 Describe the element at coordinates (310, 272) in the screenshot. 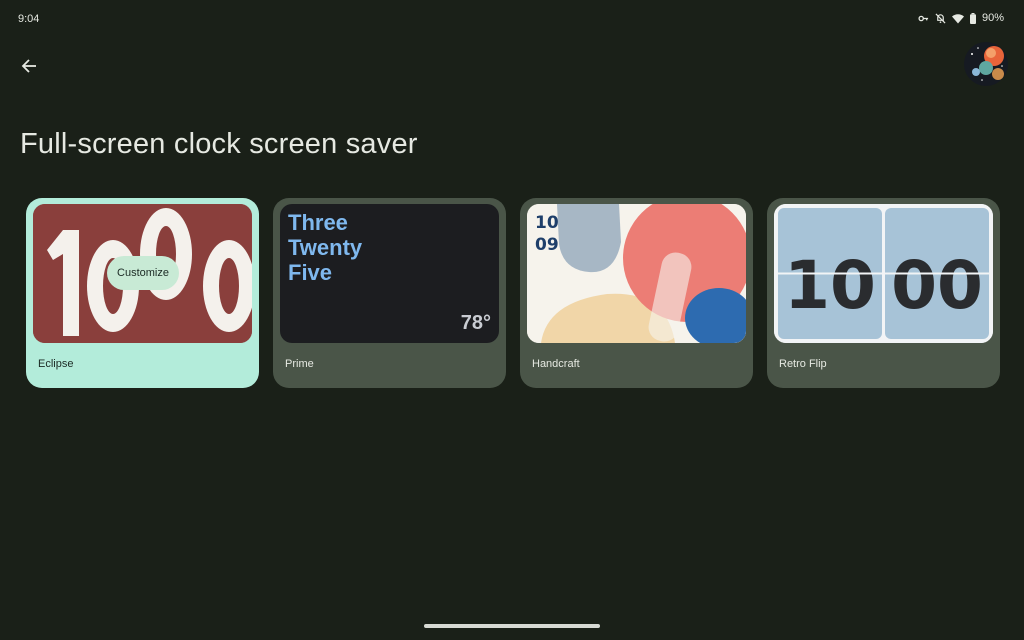

I see `prime-time-line: Five` at that location.